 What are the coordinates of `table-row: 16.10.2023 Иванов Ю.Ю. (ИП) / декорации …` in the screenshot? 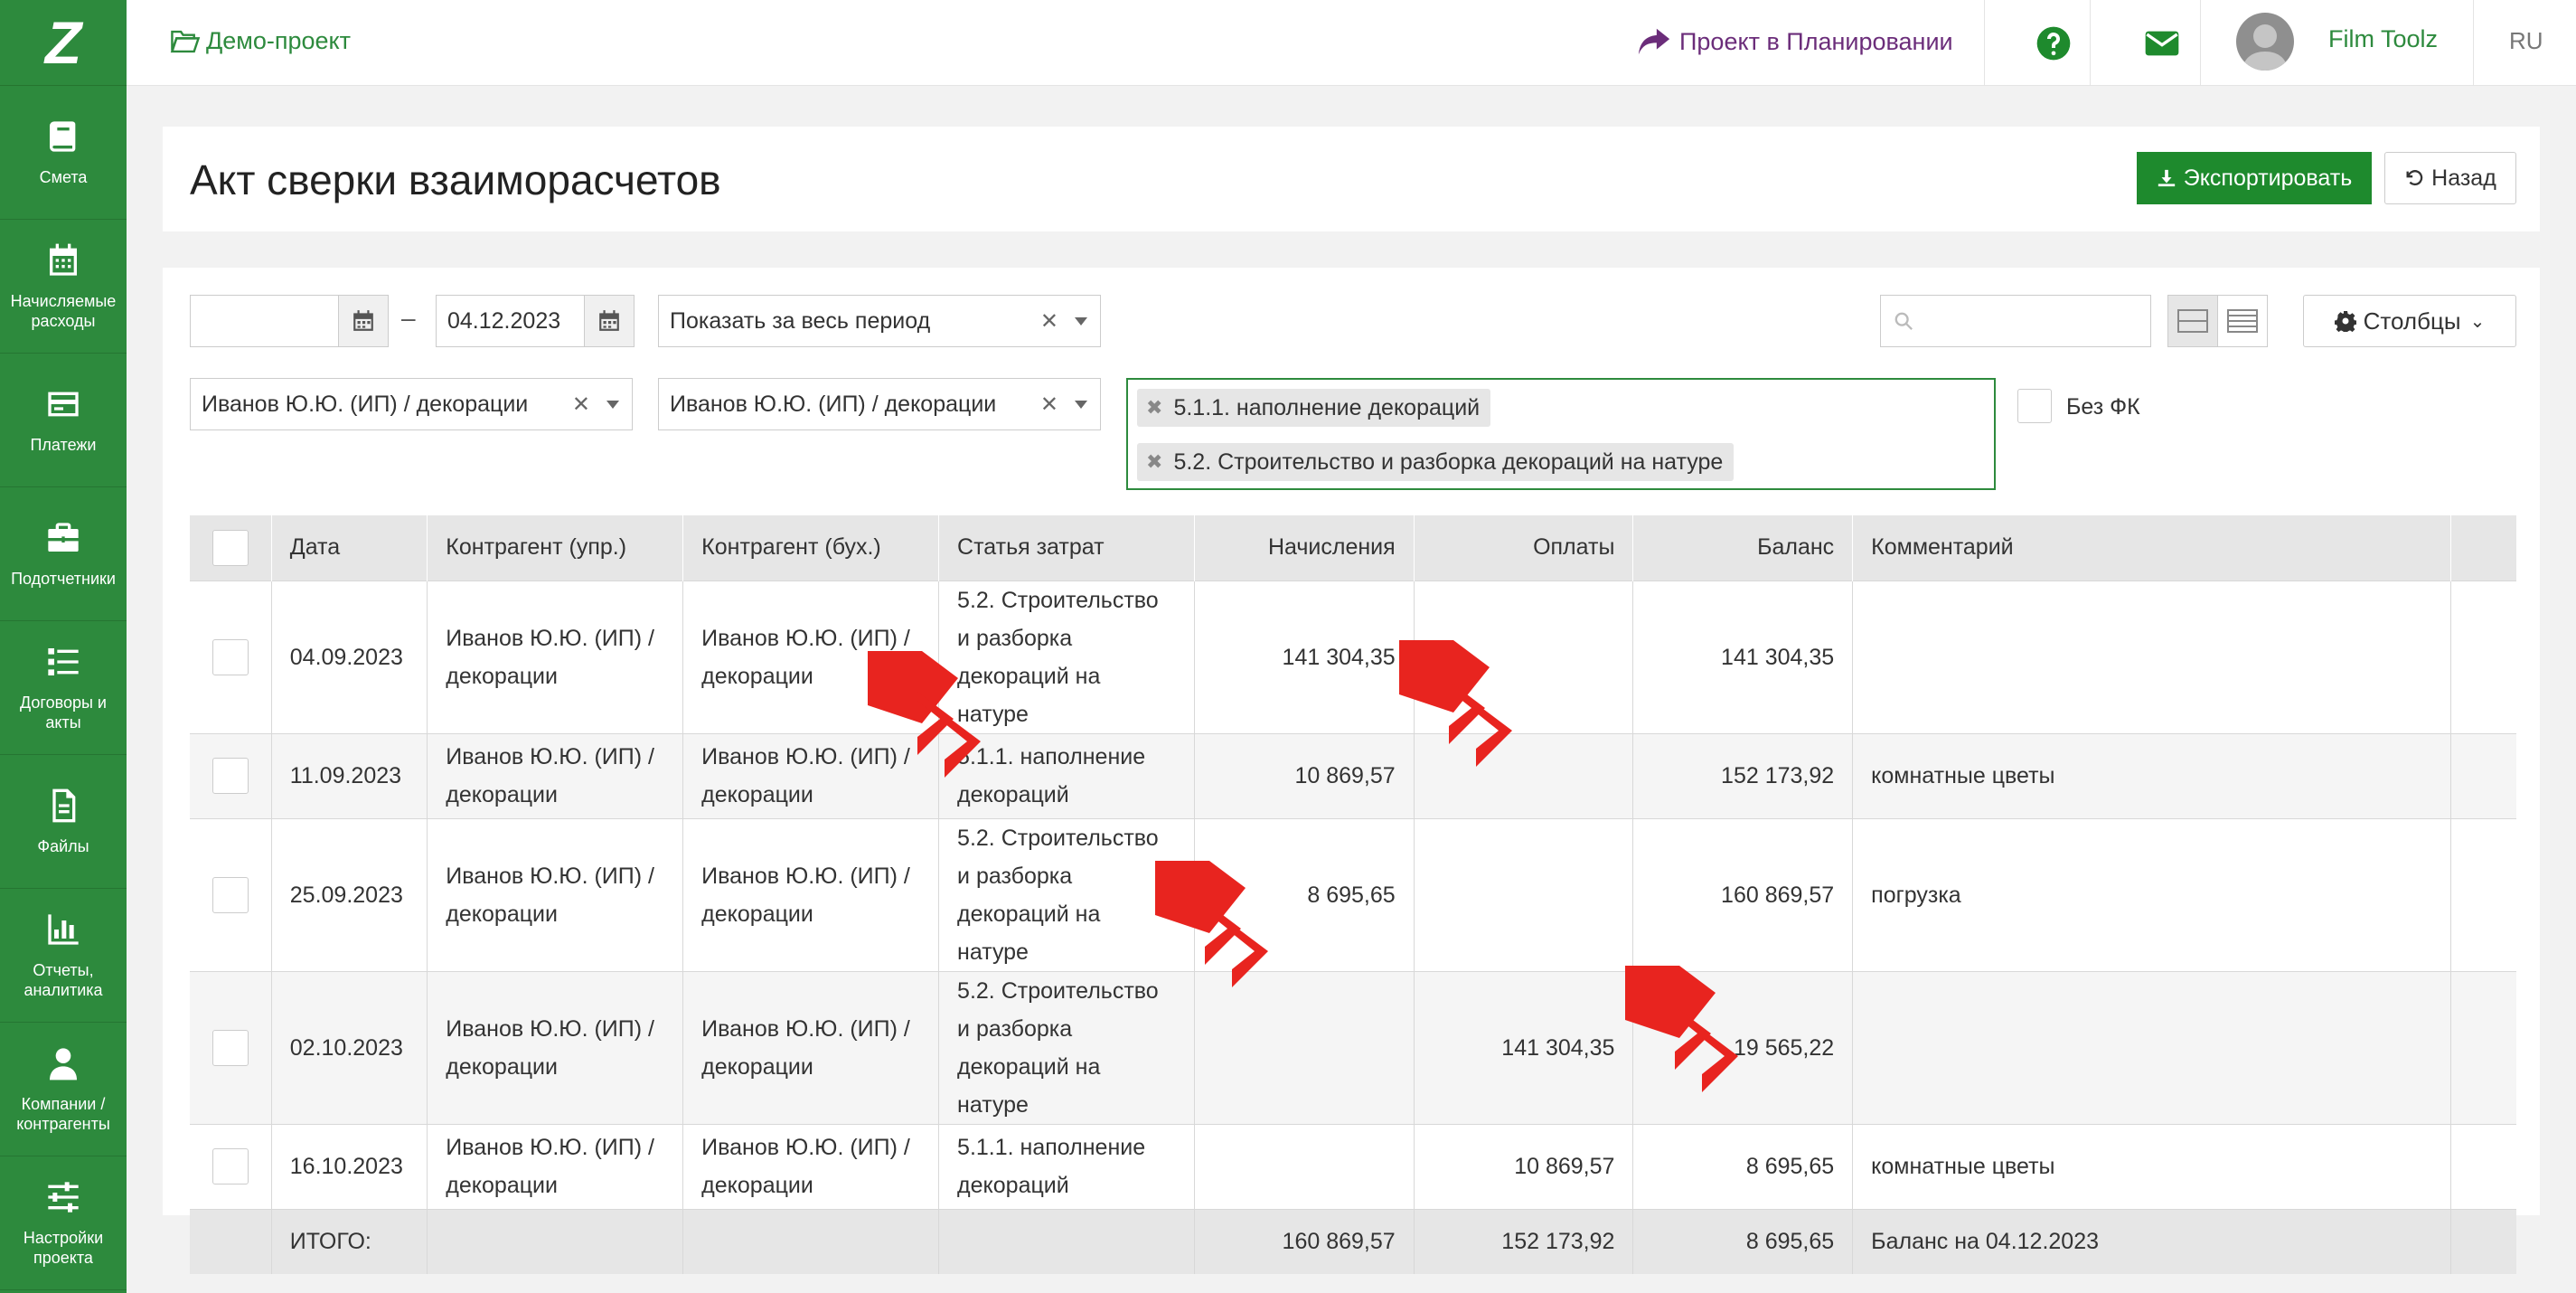 It's located at (1353, 1166).